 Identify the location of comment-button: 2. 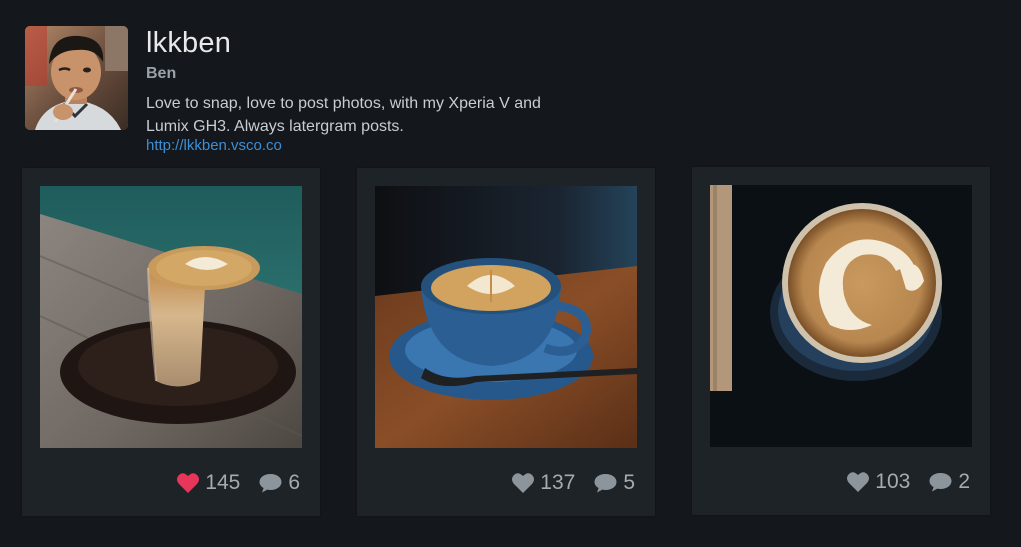
(949, 482).